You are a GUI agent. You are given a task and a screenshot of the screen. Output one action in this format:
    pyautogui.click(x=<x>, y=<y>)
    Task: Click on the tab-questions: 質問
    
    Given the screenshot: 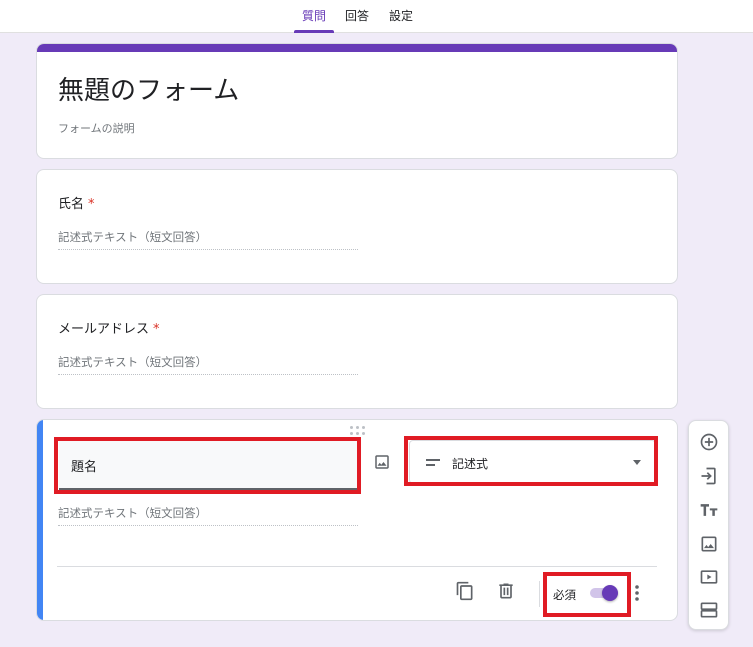 What is the action you would take?
    pyautogui.click(x=314, y=16)
    